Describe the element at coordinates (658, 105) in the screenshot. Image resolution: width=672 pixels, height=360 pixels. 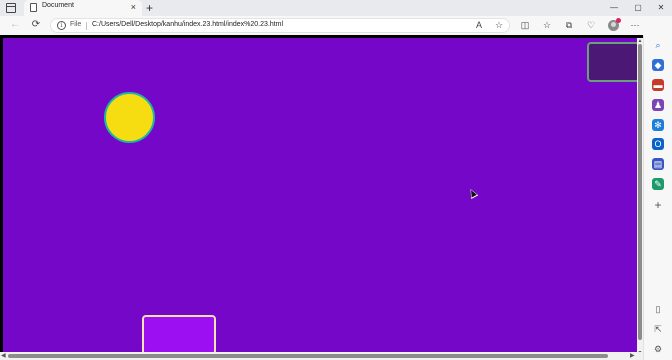
I see `sidebar-games-icon: ♟` at that location.